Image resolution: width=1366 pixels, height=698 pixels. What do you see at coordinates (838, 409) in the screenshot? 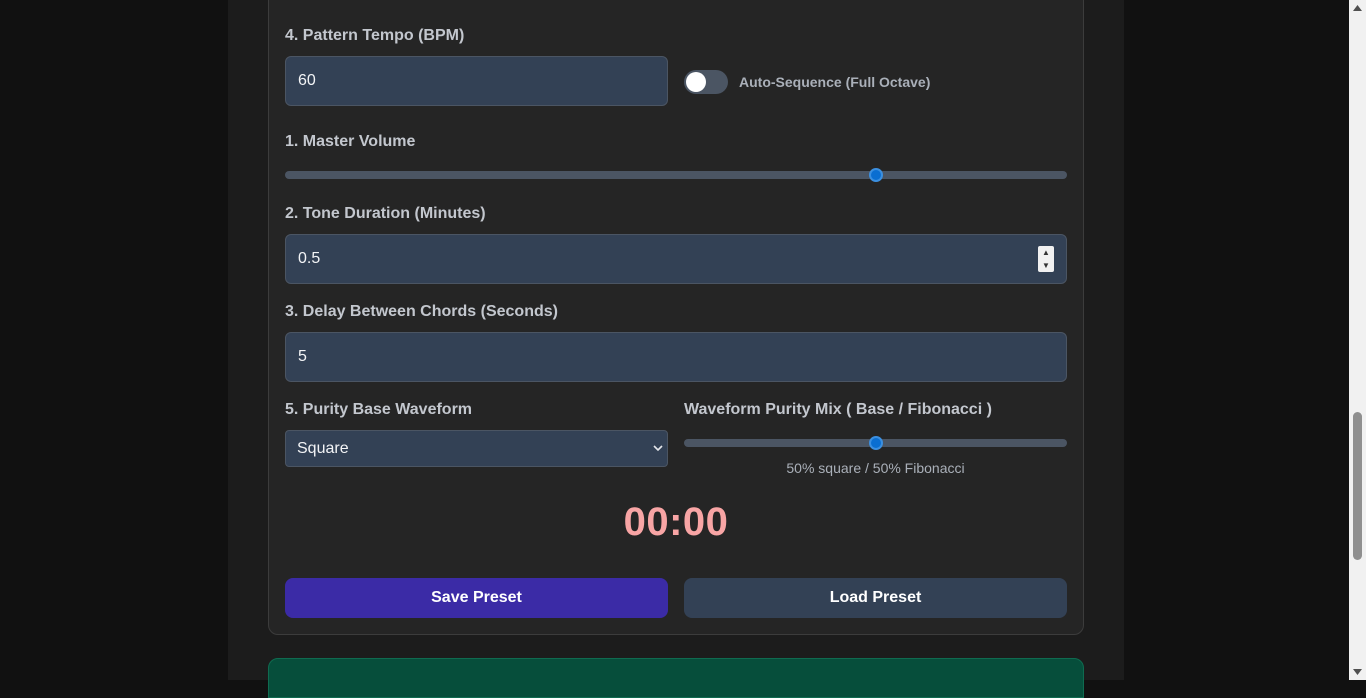
I see `purity-mix-label: Waveform Purity Mix ( Base / Fibonacci )` at bounding box center [838, 409].